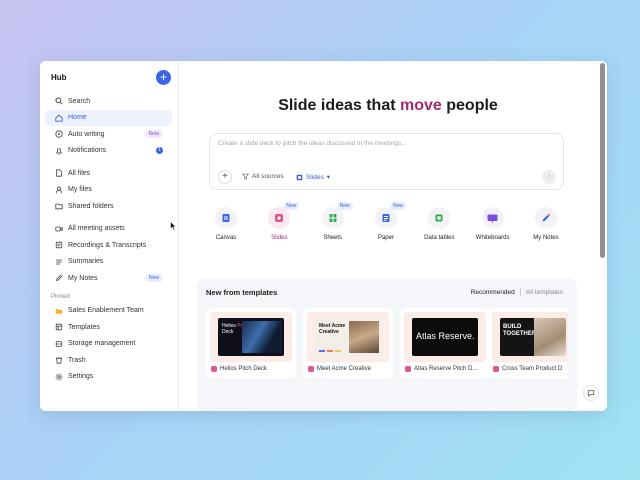  I want to click on notes-icon, so click(59, 278).